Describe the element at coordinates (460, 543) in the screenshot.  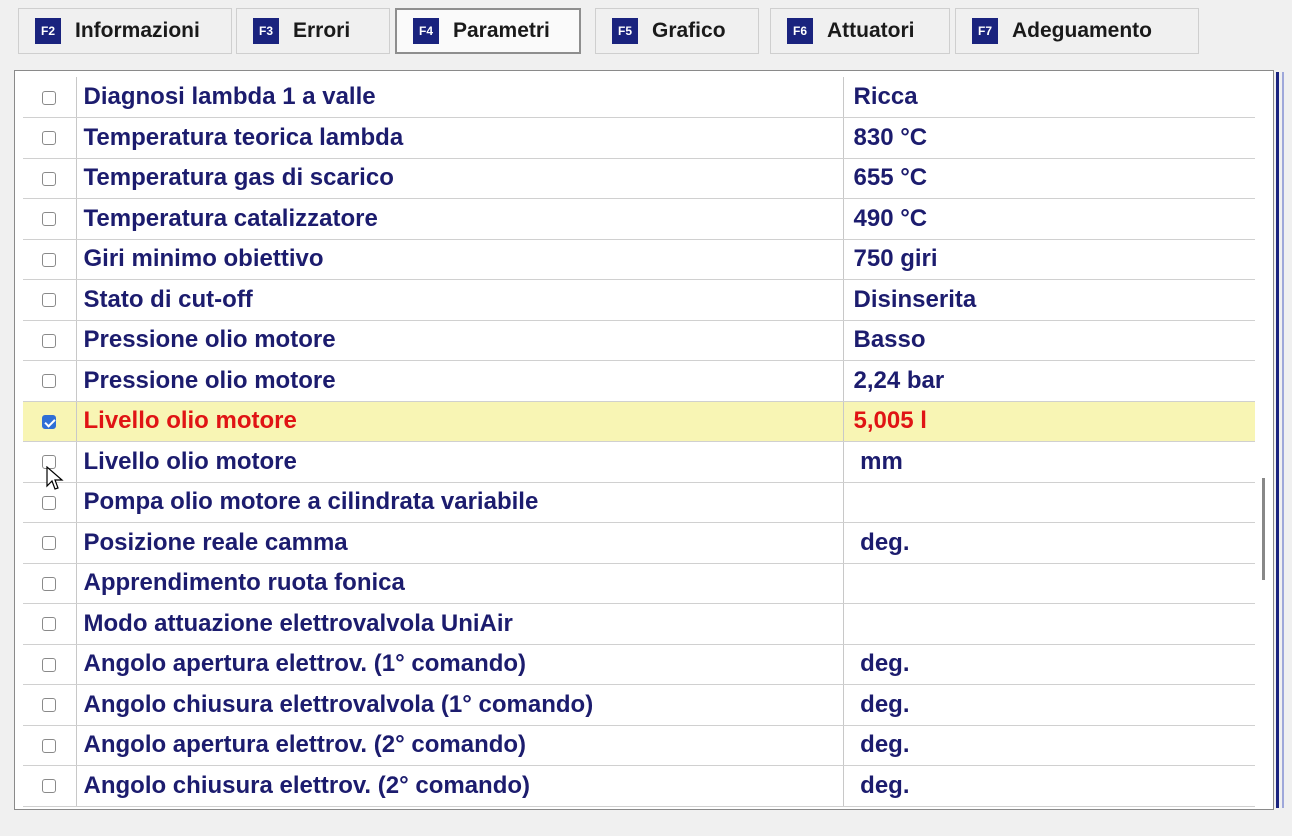
I see `parameter-name: Posizione reale camma` at that location.